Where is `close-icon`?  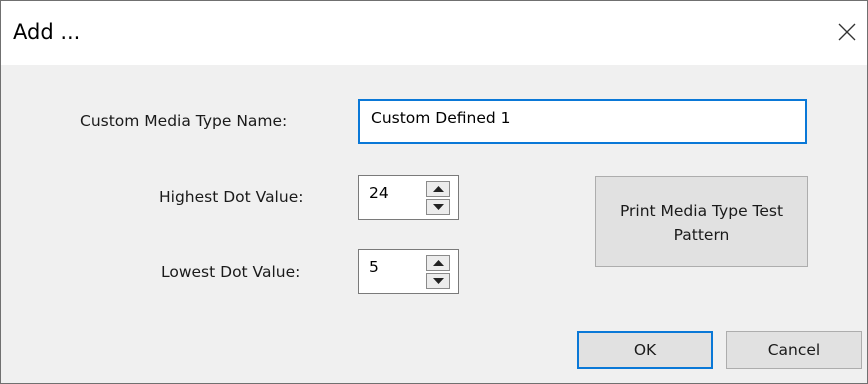
close-icon is located at coordinates (847, 32).